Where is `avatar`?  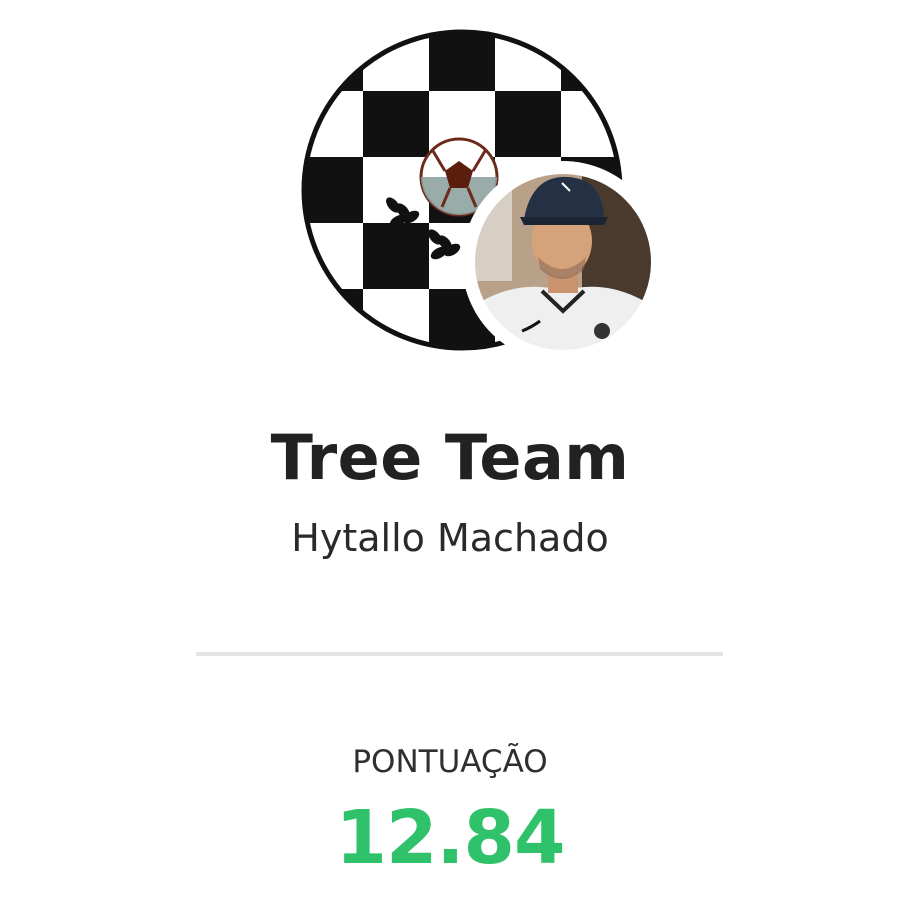
avatar is located at coordinates (563, 262).